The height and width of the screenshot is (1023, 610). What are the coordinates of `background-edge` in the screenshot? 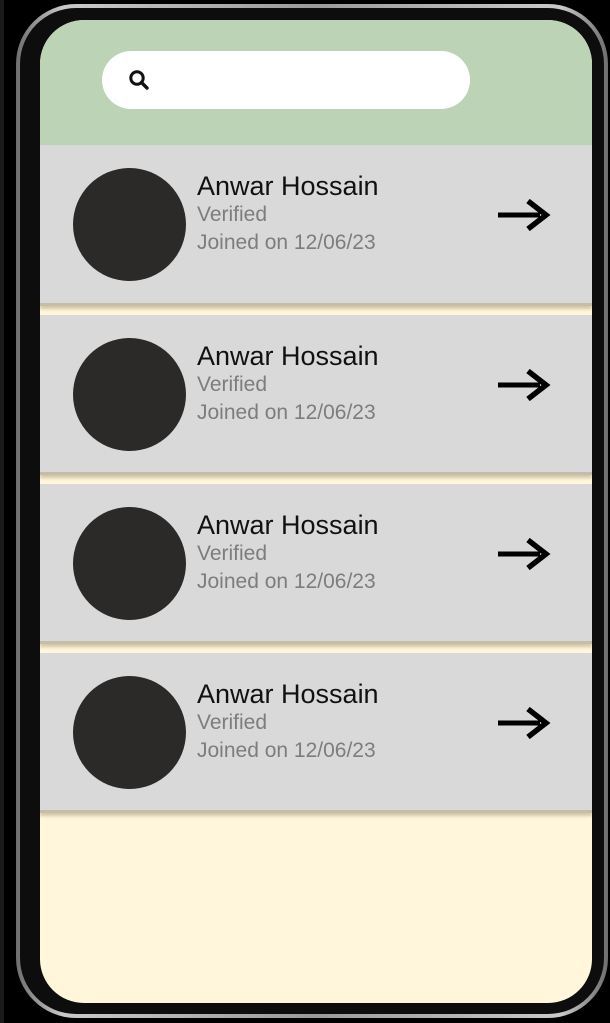 It's located at (2, 511).